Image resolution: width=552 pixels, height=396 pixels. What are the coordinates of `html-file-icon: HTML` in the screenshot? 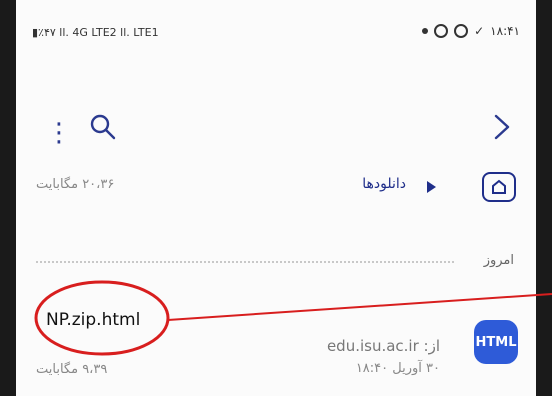 It's located at (496, 342).